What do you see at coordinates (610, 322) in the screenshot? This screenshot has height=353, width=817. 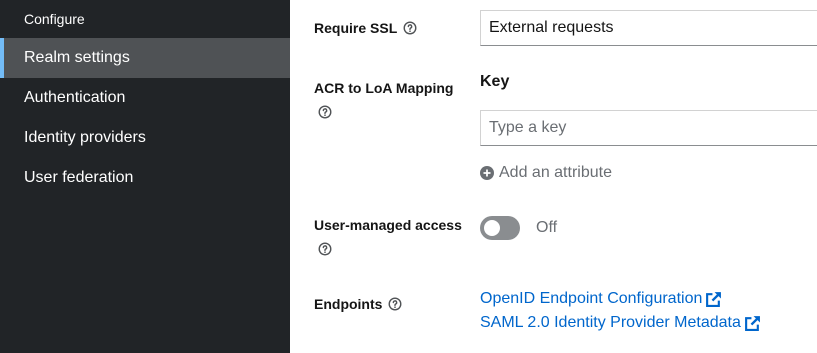 I see `saml-metadata-link-label: SAML 2.0 Identity Provider Metadata` at bounding box center [610, 322].